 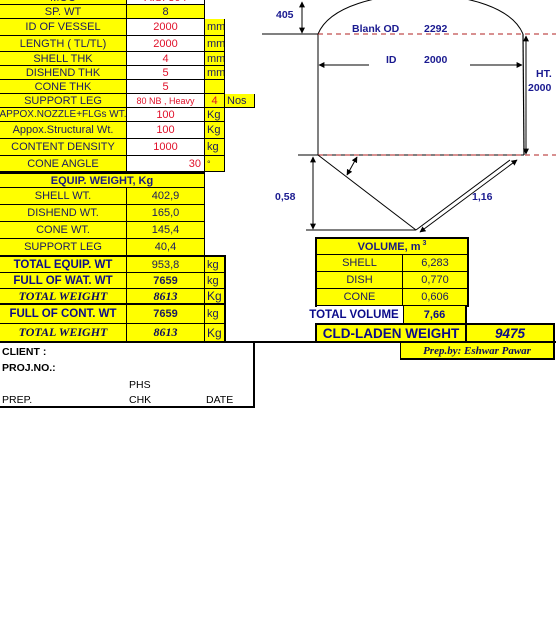 What do you see at coordinates (523, 94) in the screenshot?
I see `shell-right-wall` at bounding box center [523, 94].